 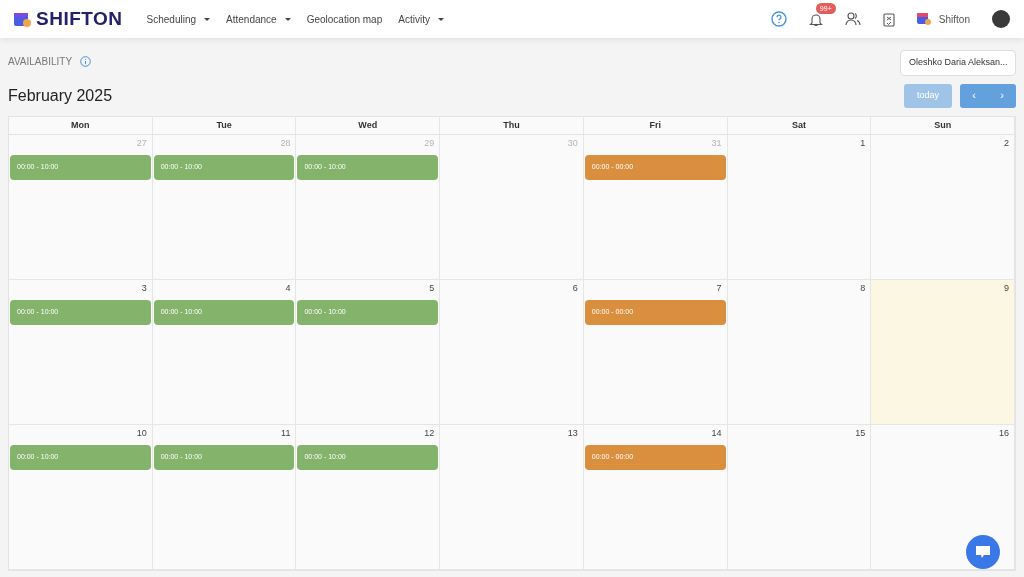 What do you see at coordinates (368, 289) in the screenshot?
I see `day-number: 5` at bounding box center [368, 289].